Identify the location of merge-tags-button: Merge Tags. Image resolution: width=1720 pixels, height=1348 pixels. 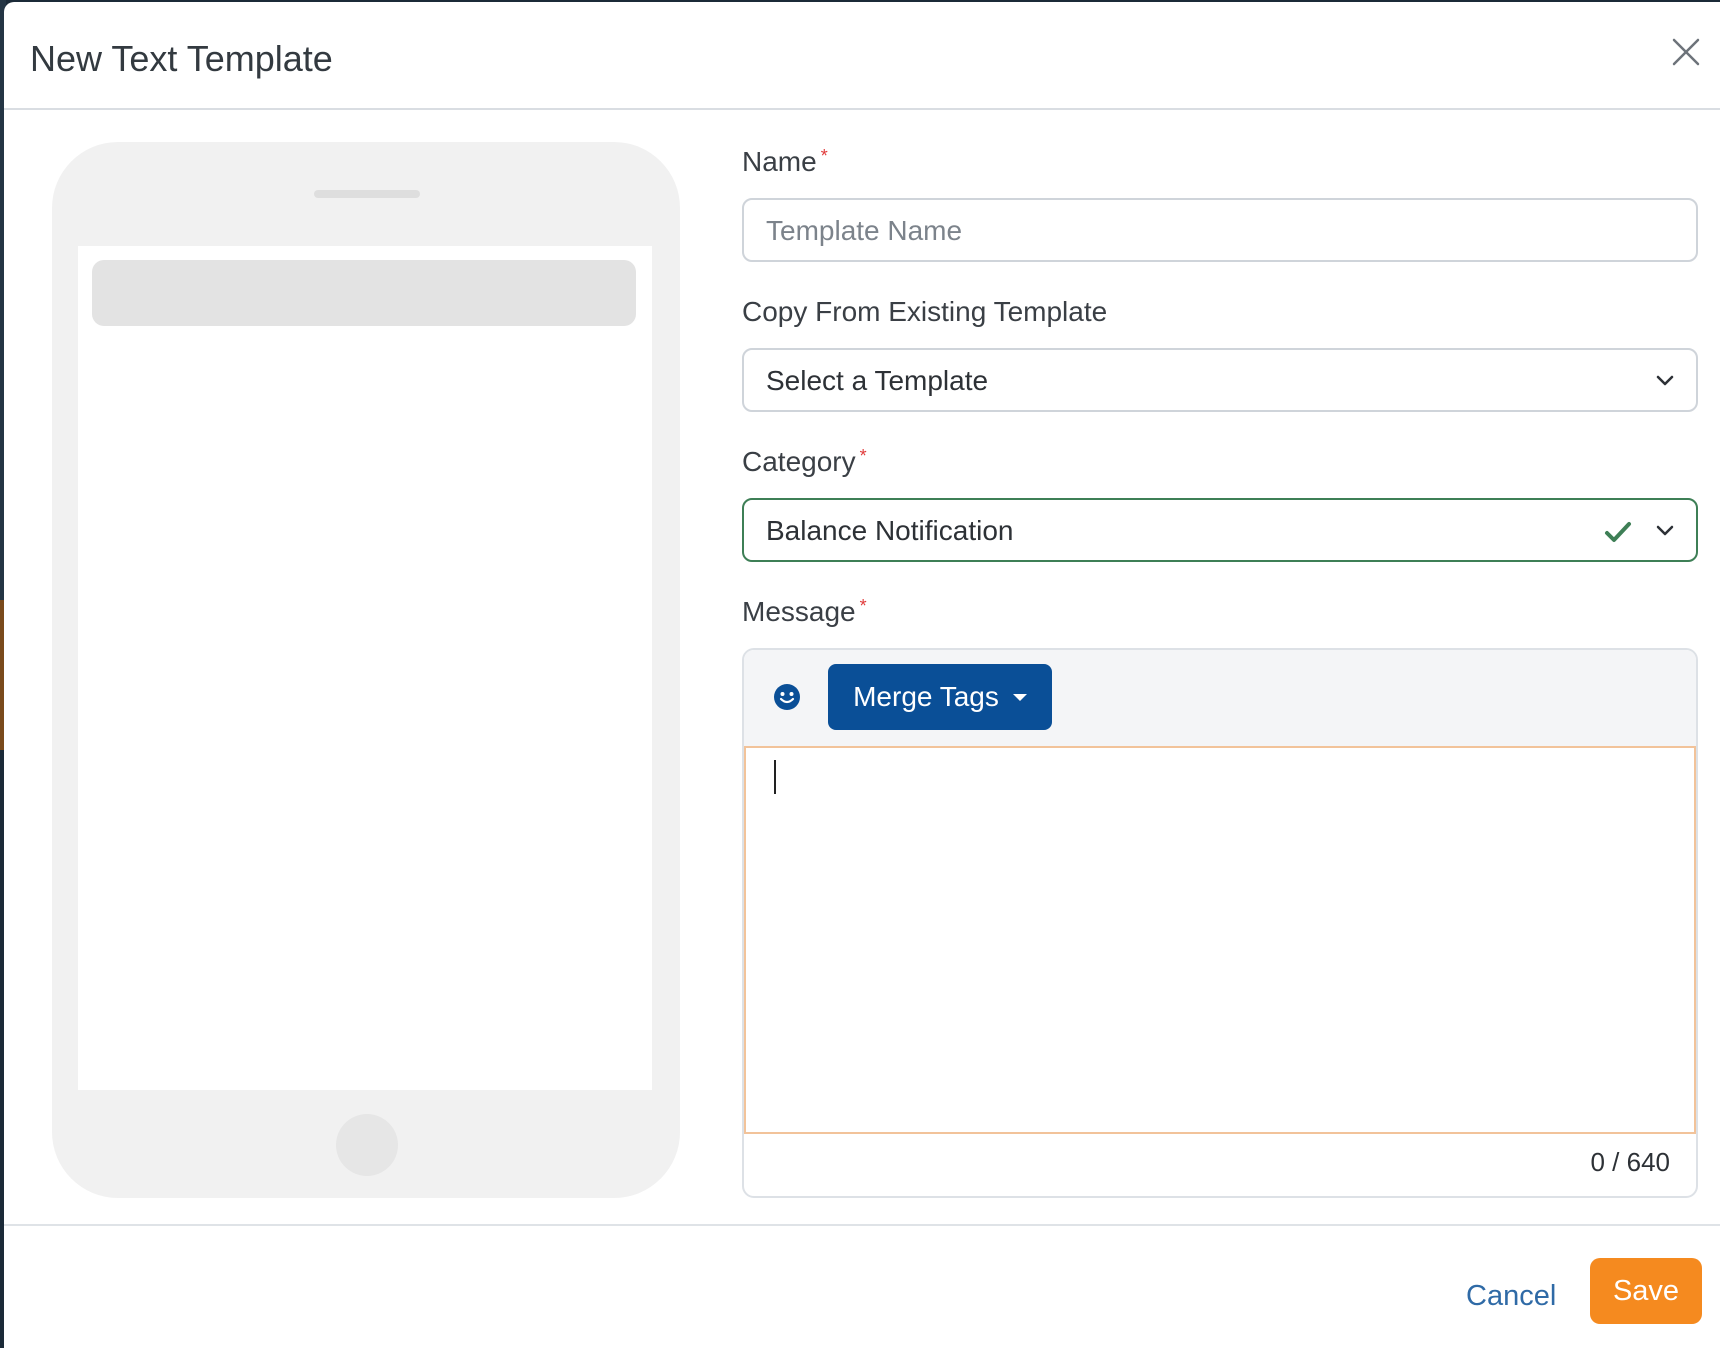
(940, 697).